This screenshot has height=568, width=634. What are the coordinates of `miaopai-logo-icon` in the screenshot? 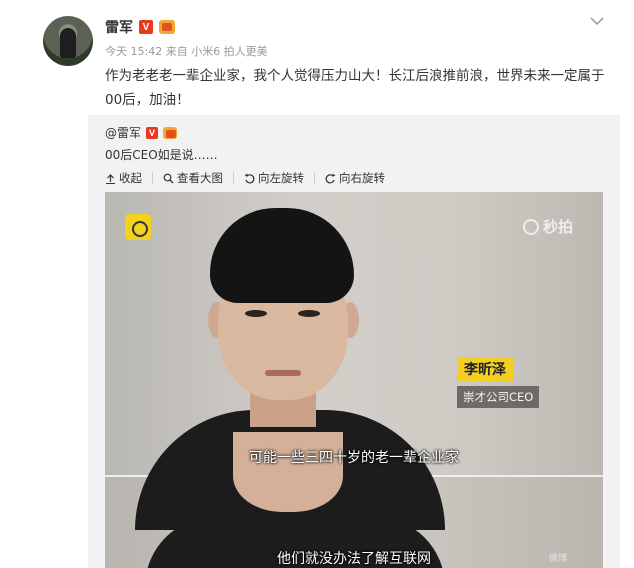 It's located at (531, 226).